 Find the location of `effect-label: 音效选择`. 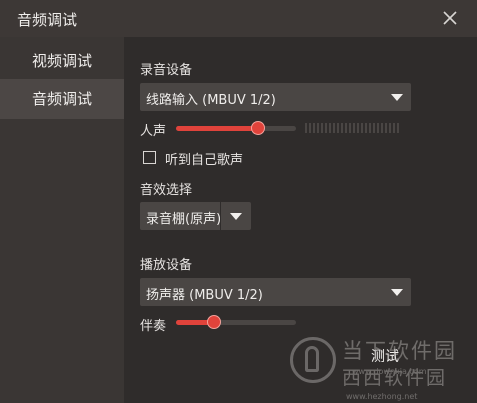

effect-label: 音效选择 is located at coordinates (166, 190).